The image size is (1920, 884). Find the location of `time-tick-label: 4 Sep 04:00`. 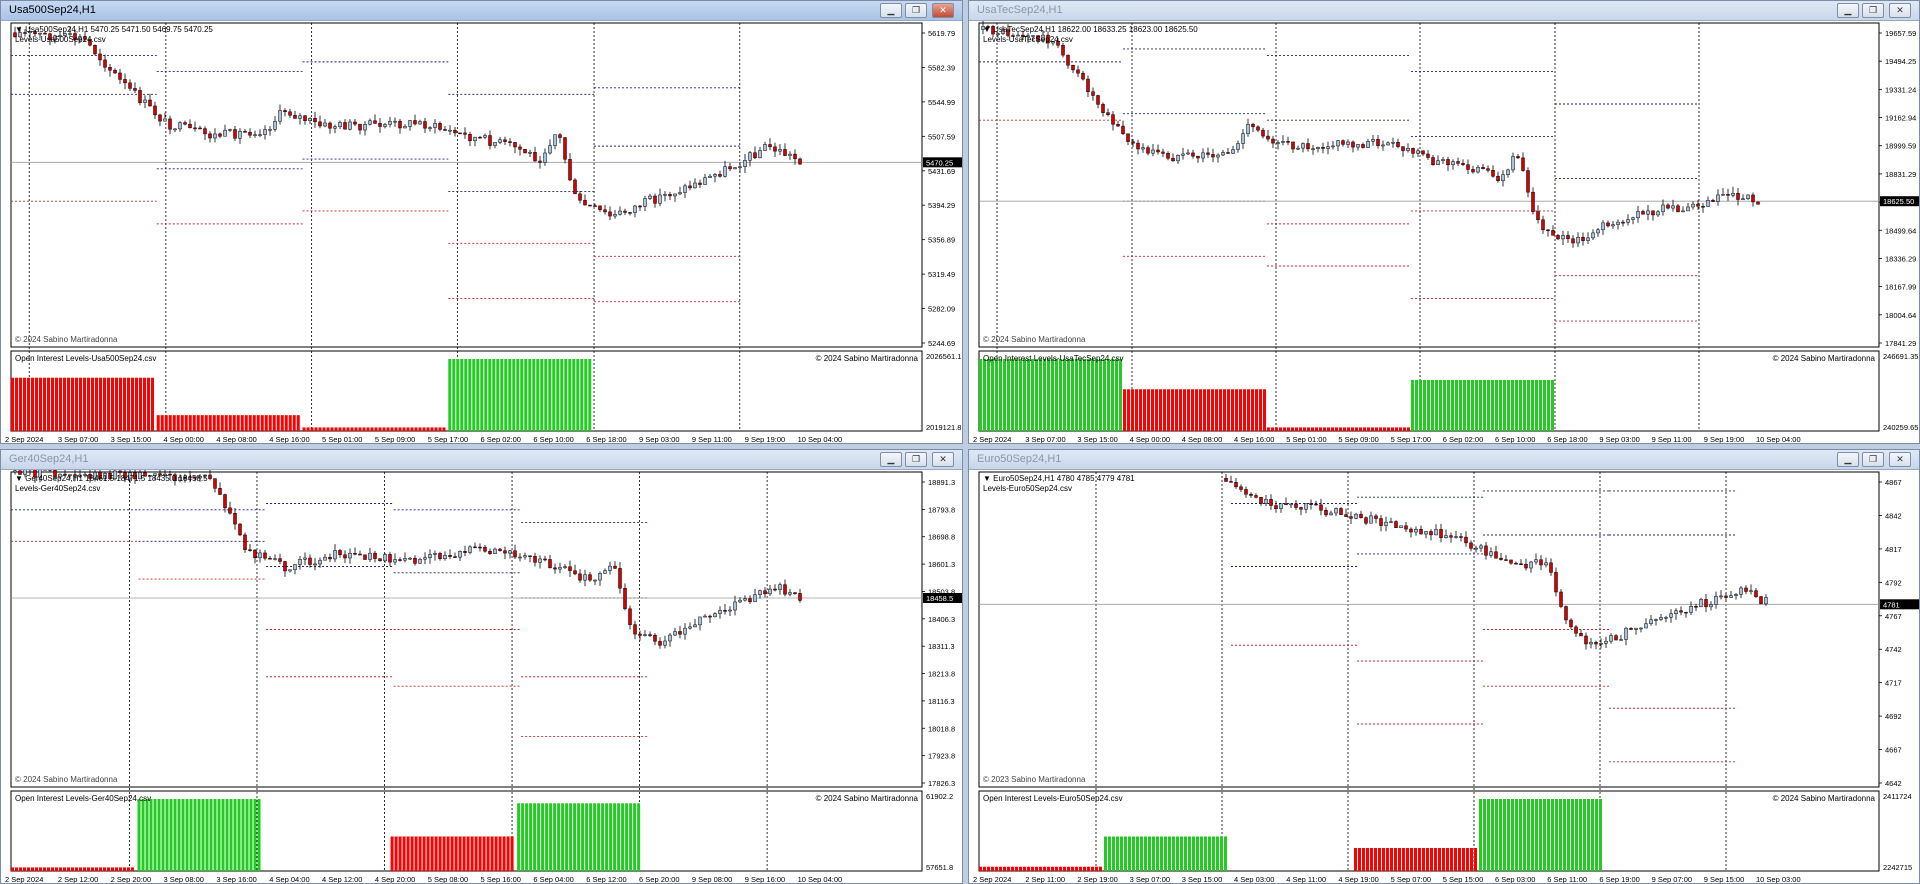

time-tick-label: 4 Sep 04:00 is located at coordinates (289, 879).